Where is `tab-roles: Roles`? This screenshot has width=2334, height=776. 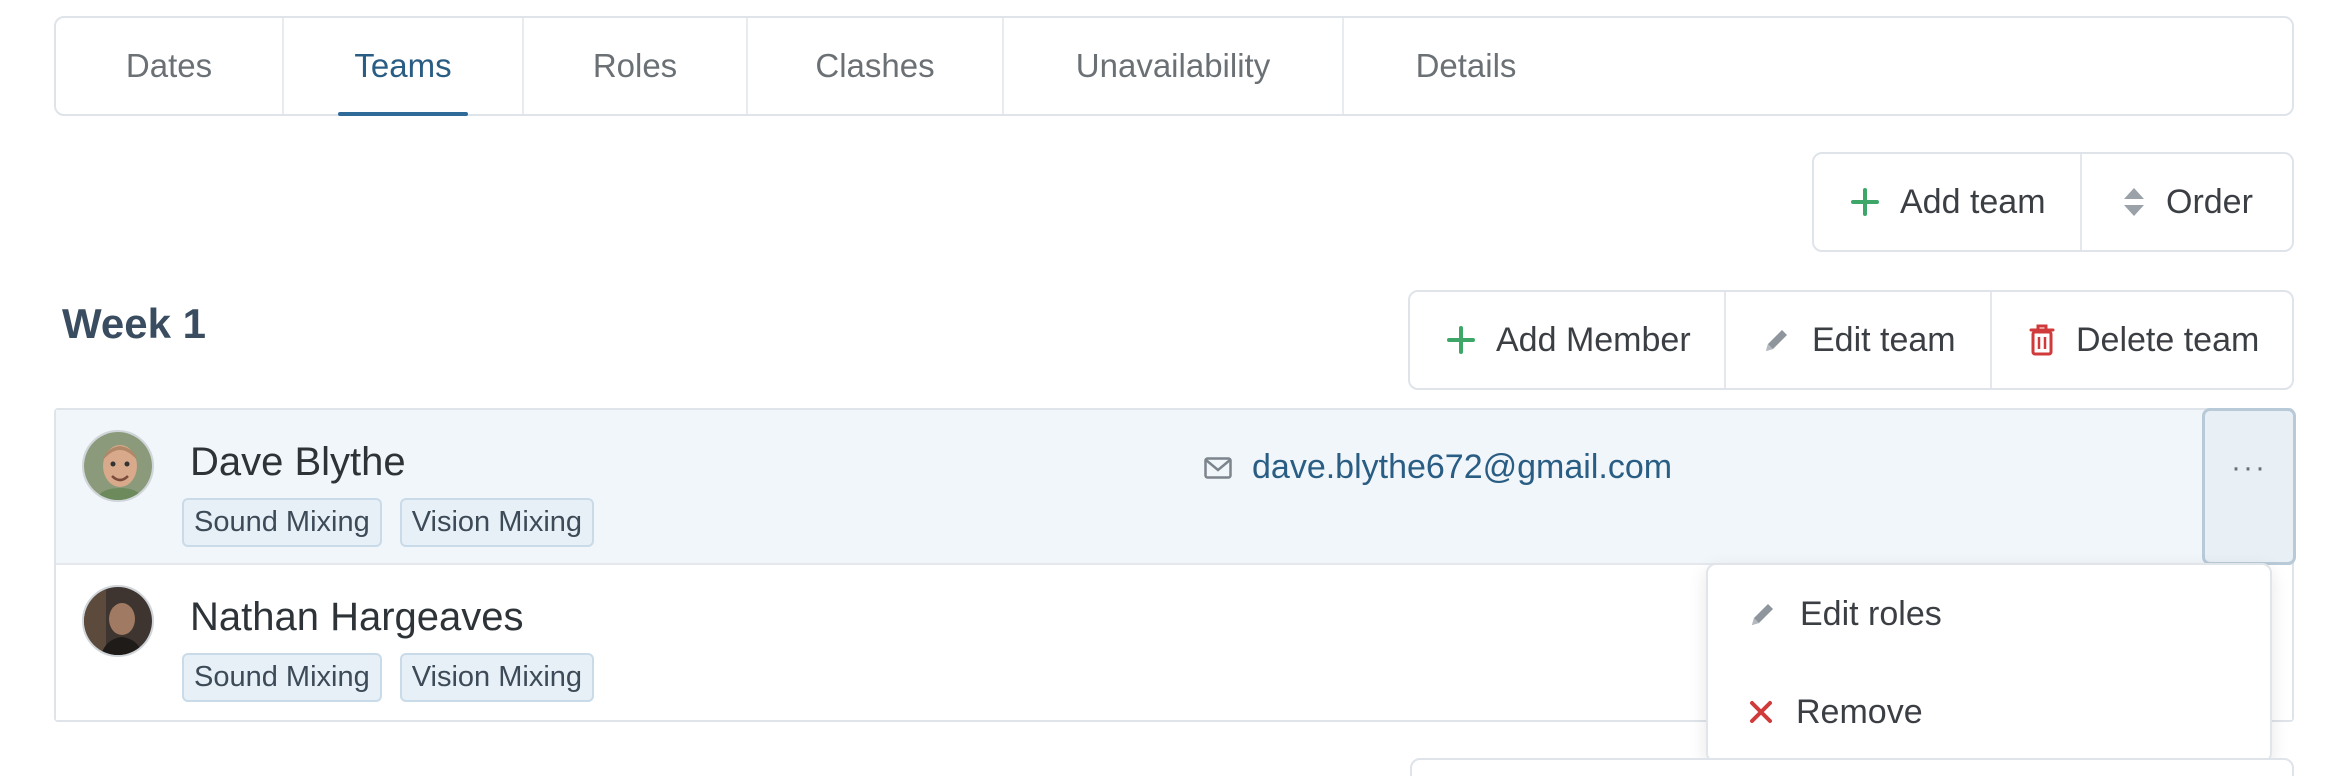
tab-roles: Roles is located at coordinates (636, 66).